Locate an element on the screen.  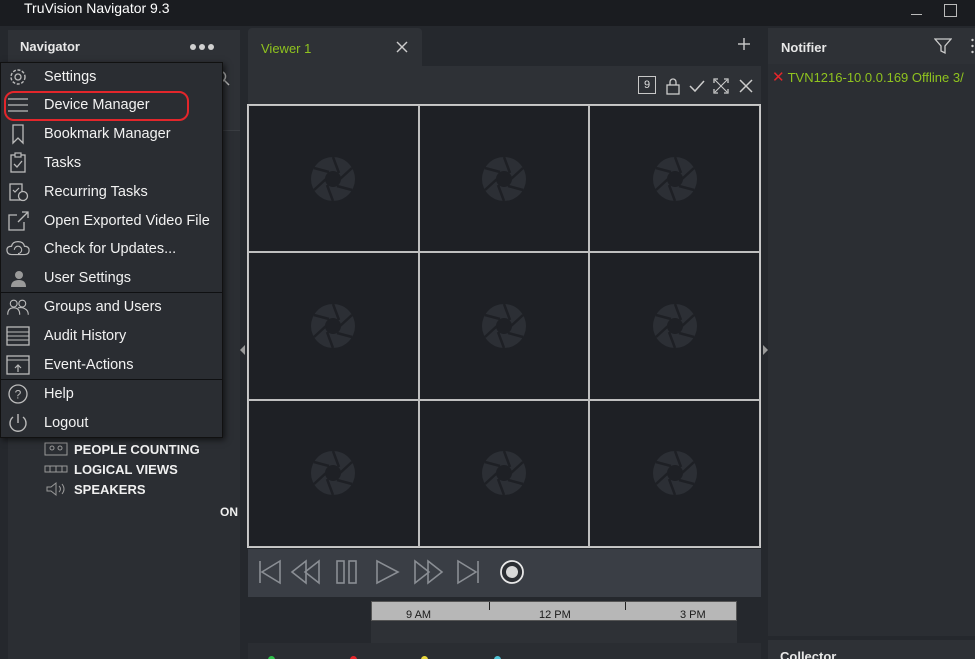
lock-icon is located at coordinates (673, 86).